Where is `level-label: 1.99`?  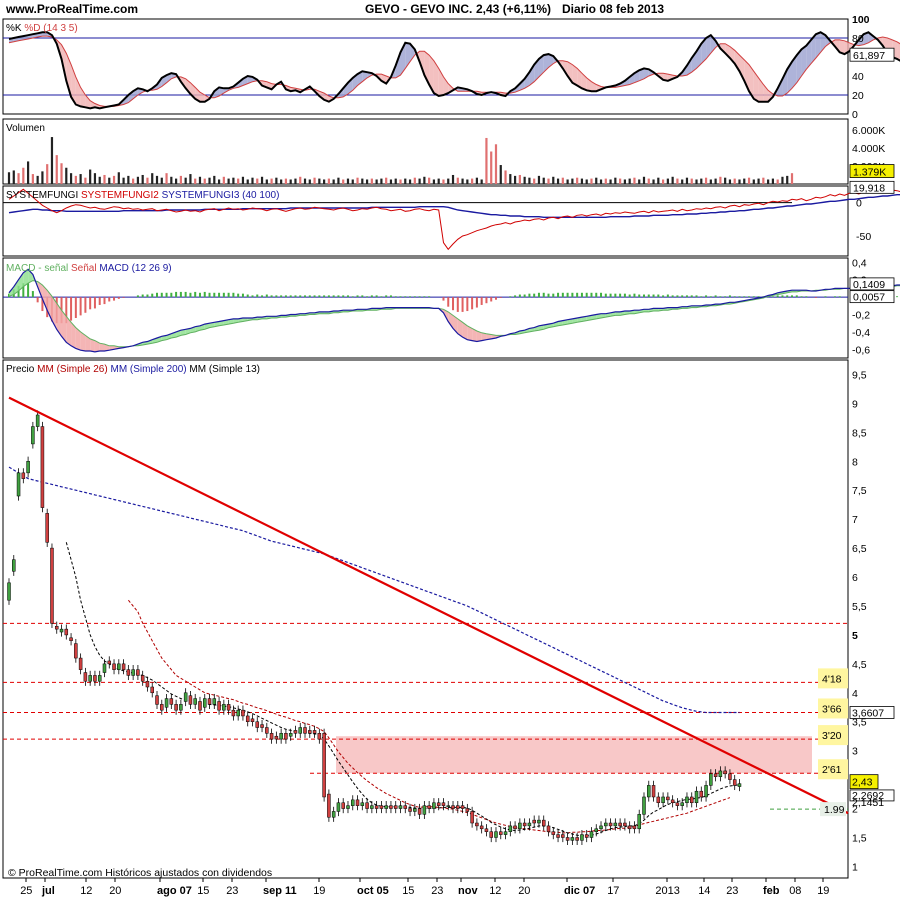 level-label: 1.99 is located at coordinates (834, 810).